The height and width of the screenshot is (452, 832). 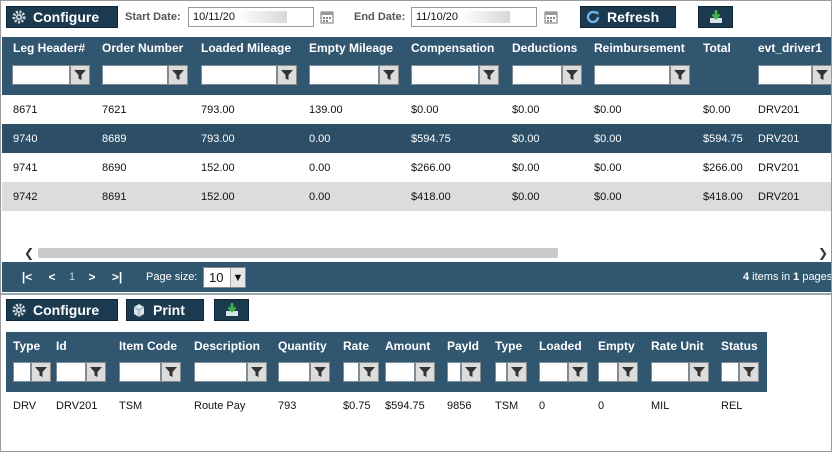 I want to click on column-header: Rate, so click(x=356, y=346).